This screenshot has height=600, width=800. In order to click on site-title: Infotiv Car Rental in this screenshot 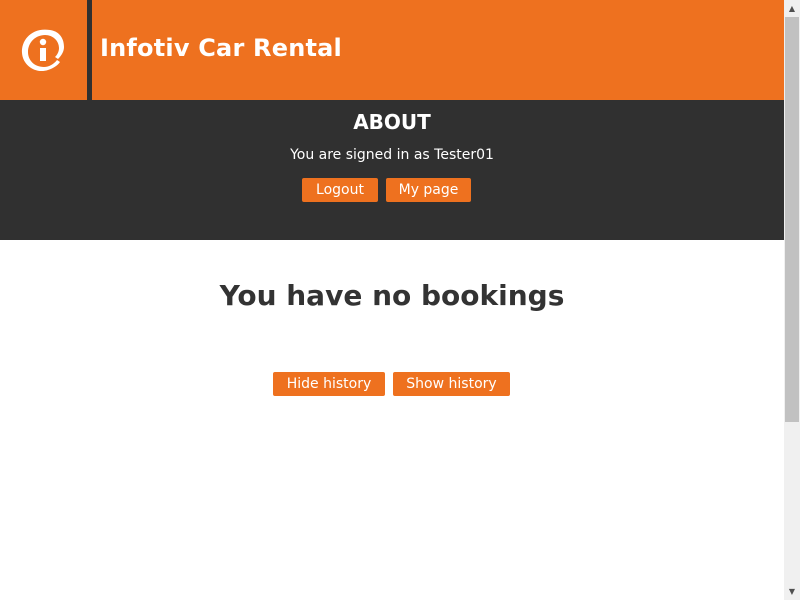, I will do `click(221, 48)`.